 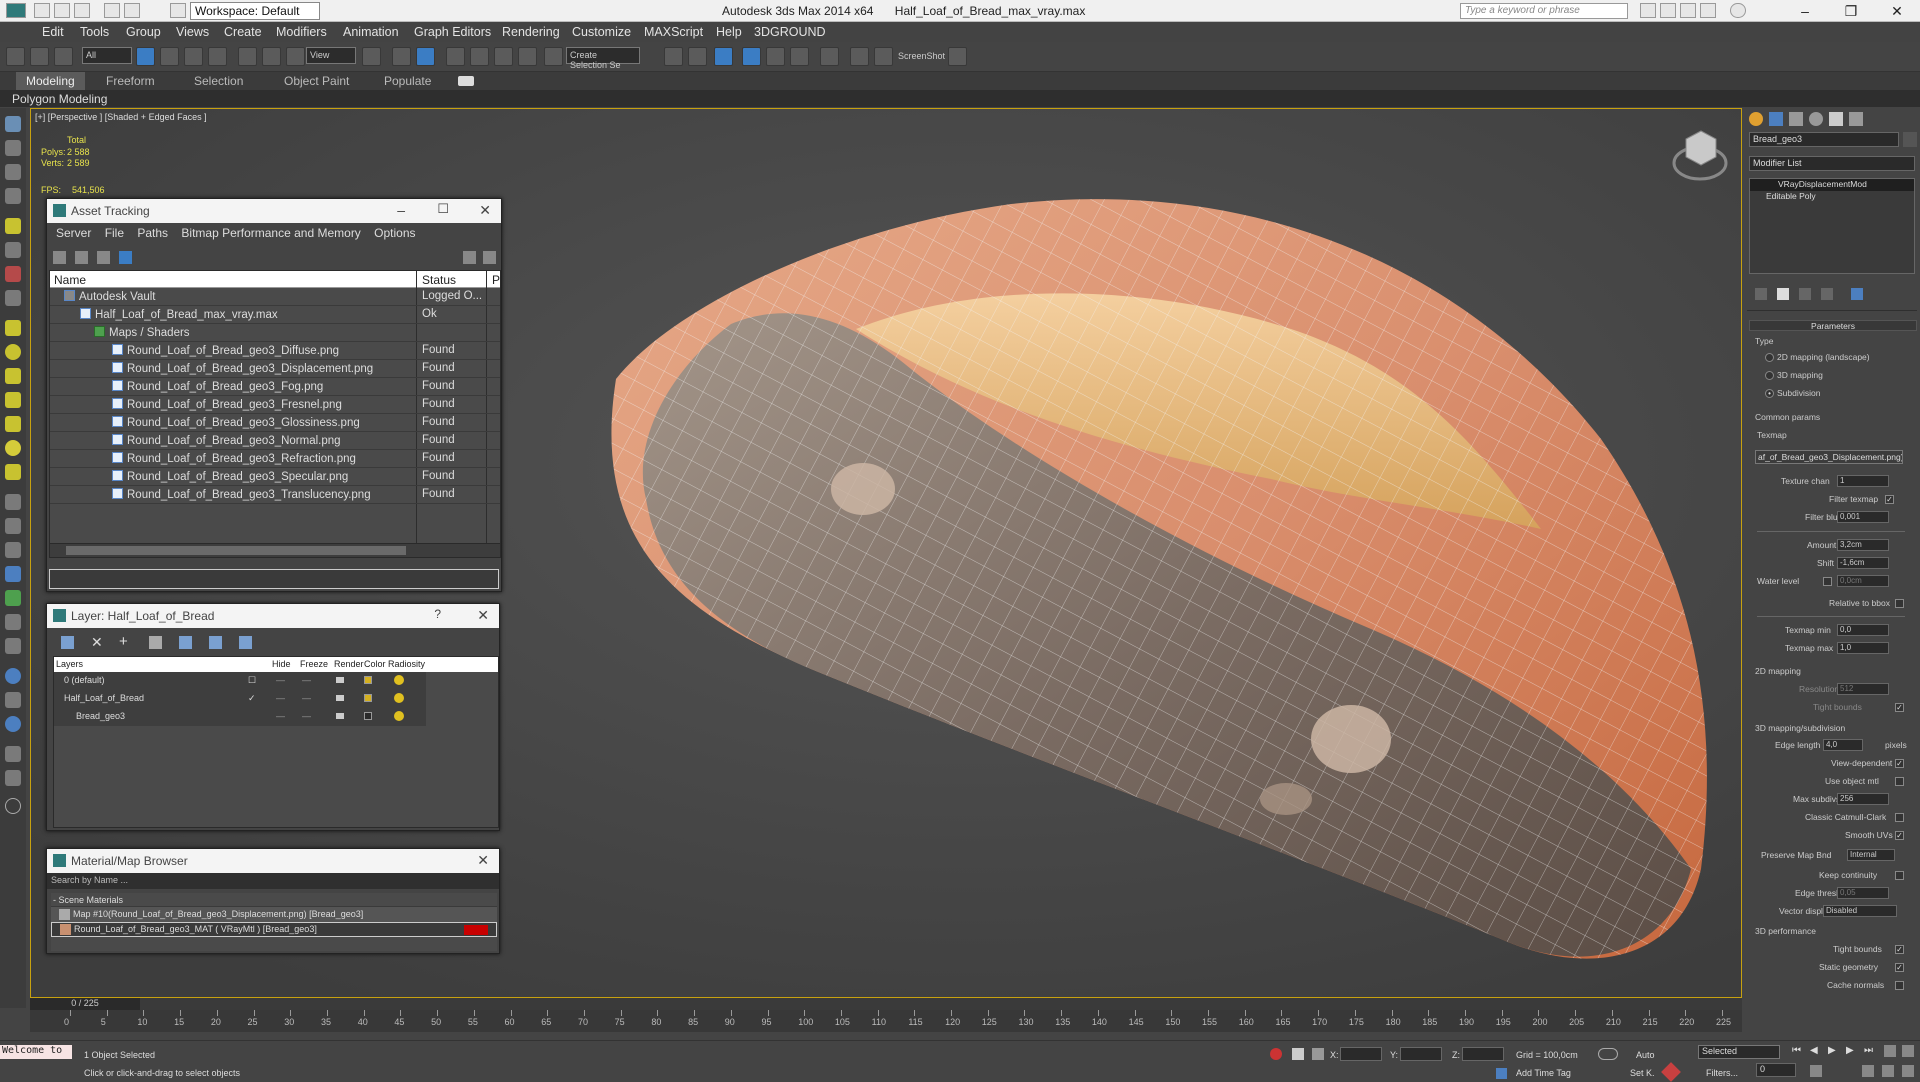 What do you see at coordinates (673, 32) in the screenshot?
I see `menu-maxscript: MAXScript` at bounding box center [673, 32].